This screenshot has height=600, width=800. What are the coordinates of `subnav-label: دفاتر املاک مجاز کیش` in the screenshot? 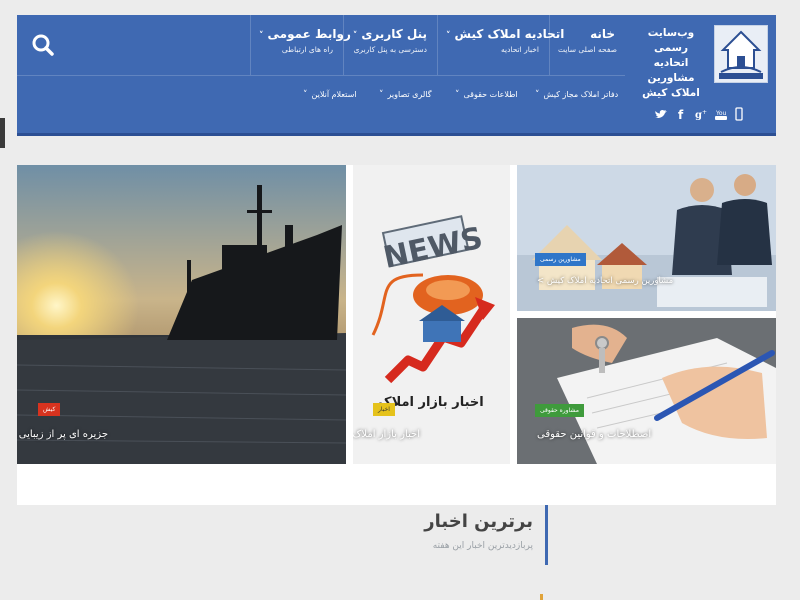 It's located at (581, 94).